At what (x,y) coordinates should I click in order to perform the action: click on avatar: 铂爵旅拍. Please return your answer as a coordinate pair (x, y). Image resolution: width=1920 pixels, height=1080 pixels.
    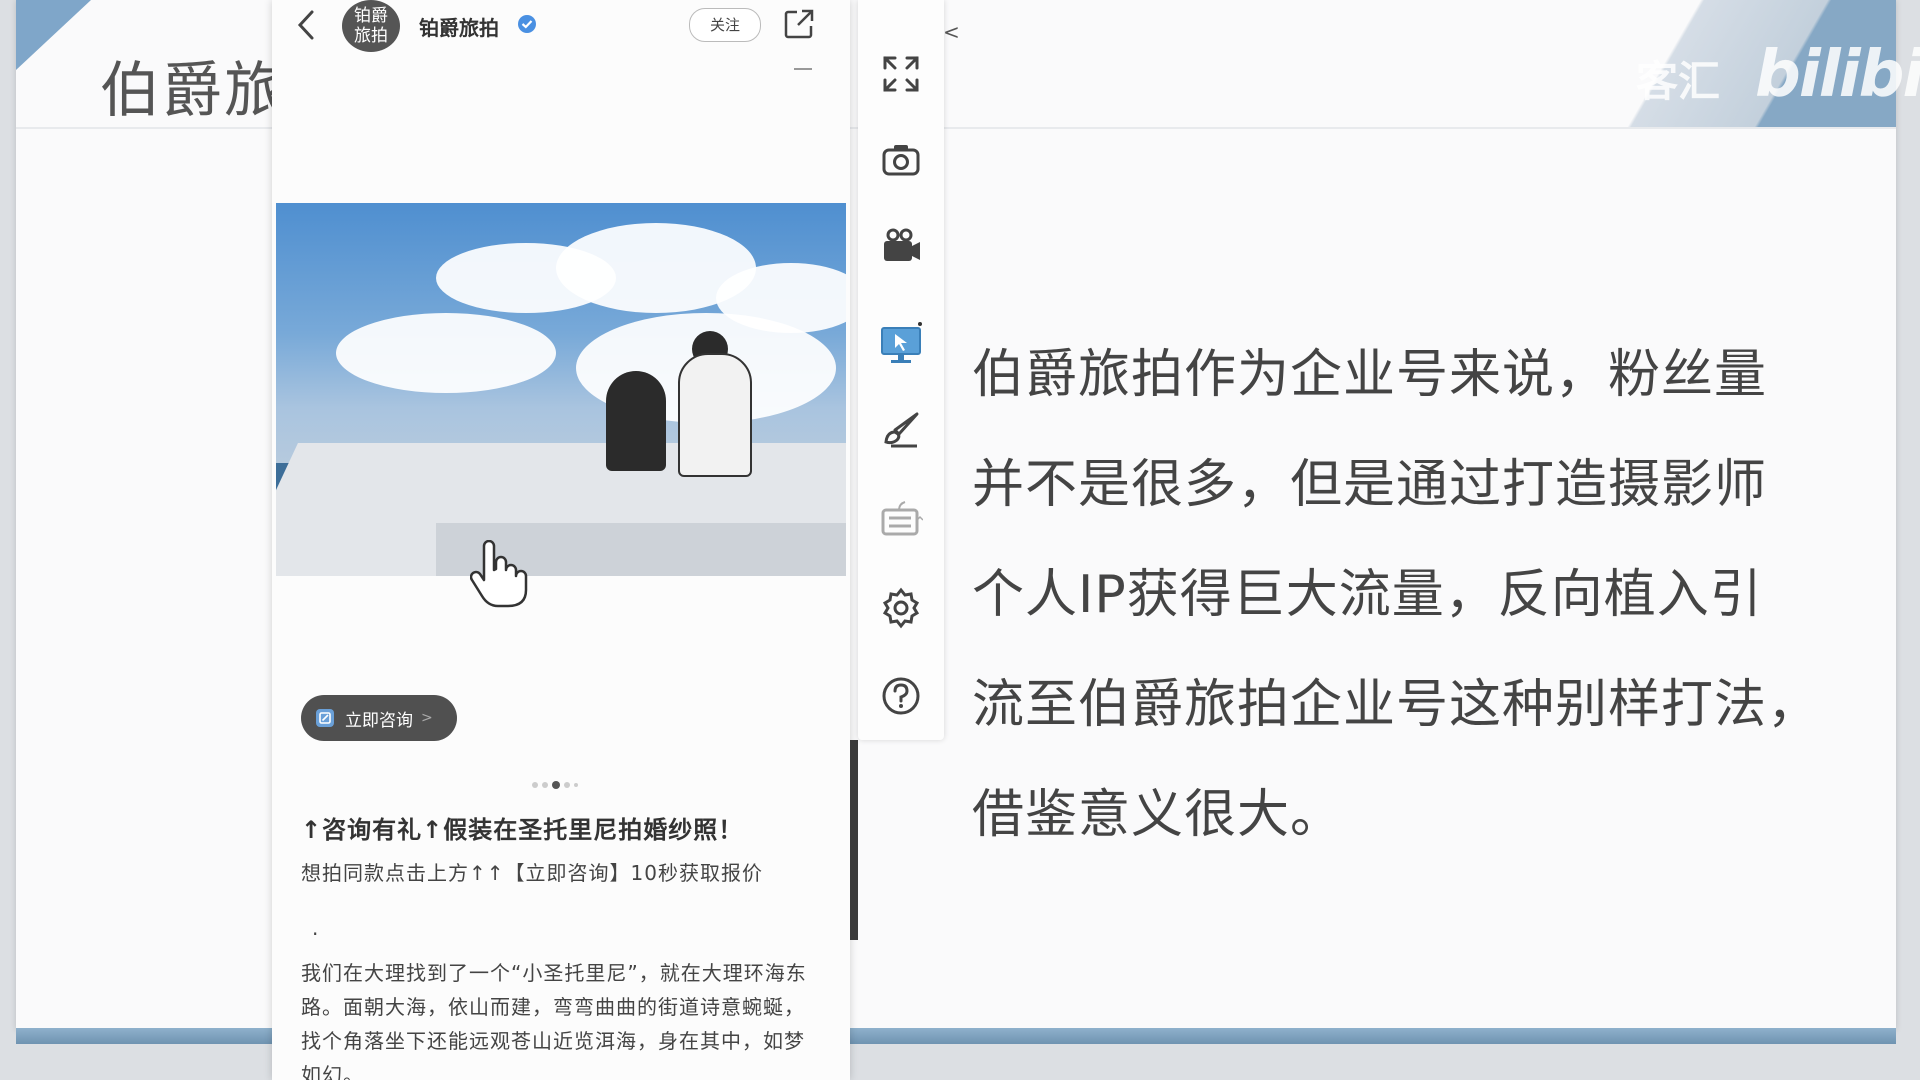
    Looking at the image, I should click on (371, 26).